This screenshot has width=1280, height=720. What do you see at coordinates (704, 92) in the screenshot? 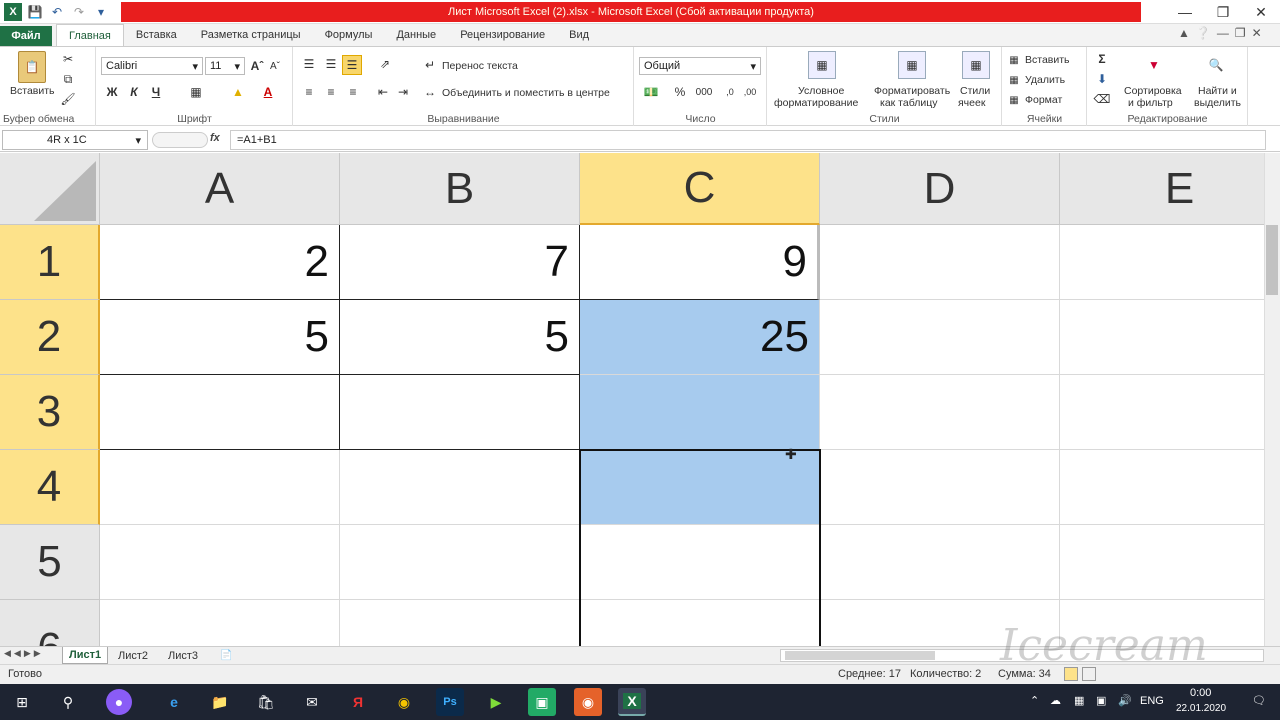
I see `thousands-button: 000` at bounding box center [704, 92].